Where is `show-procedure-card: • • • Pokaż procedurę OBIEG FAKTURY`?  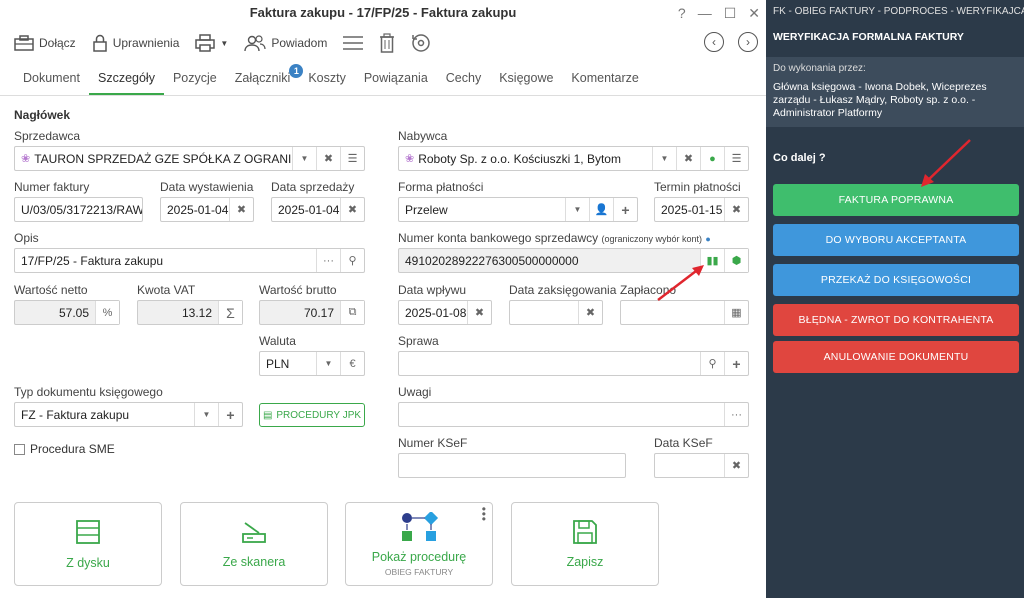
show-procedure-card: • • • Pokaż procedurę OBIEG FAKTURY is located at coordinates (419, 544).